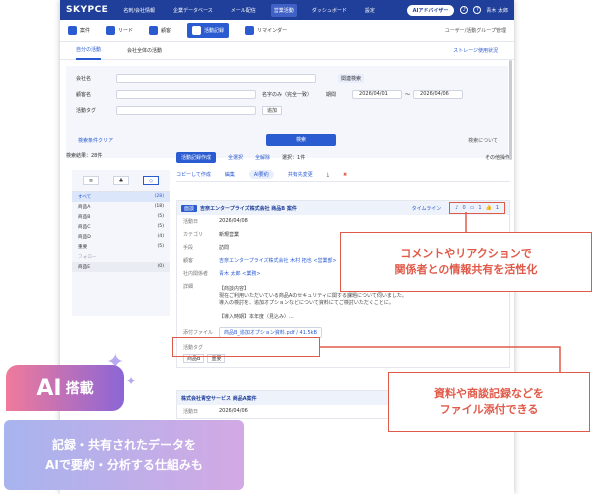  What do you see at coordinates (131, 381) in the screenshot?
I see `sparkle-small-icon: ✦` at bounding box center [131, 381].